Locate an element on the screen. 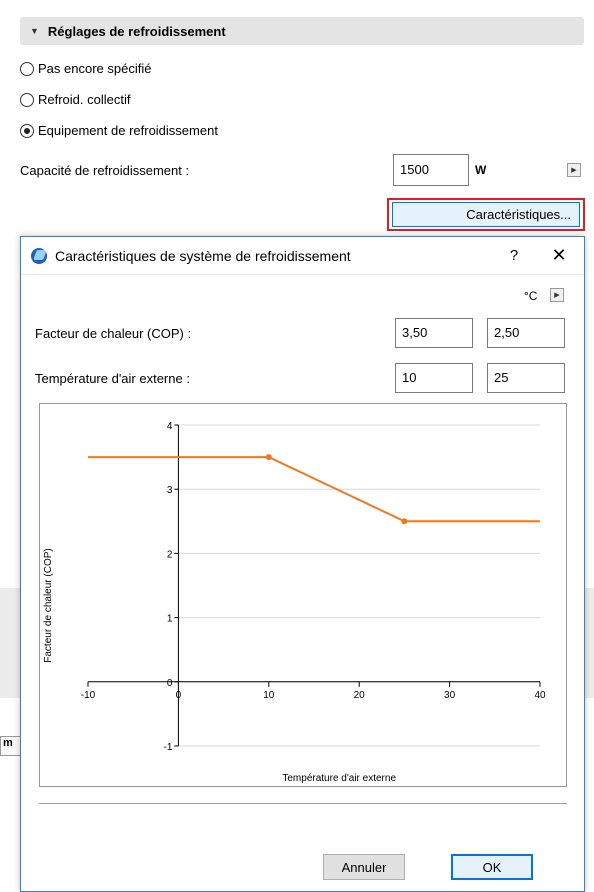 The image size is (594, 892). x-tick-label: 40 is located at coordinates (540, 695).